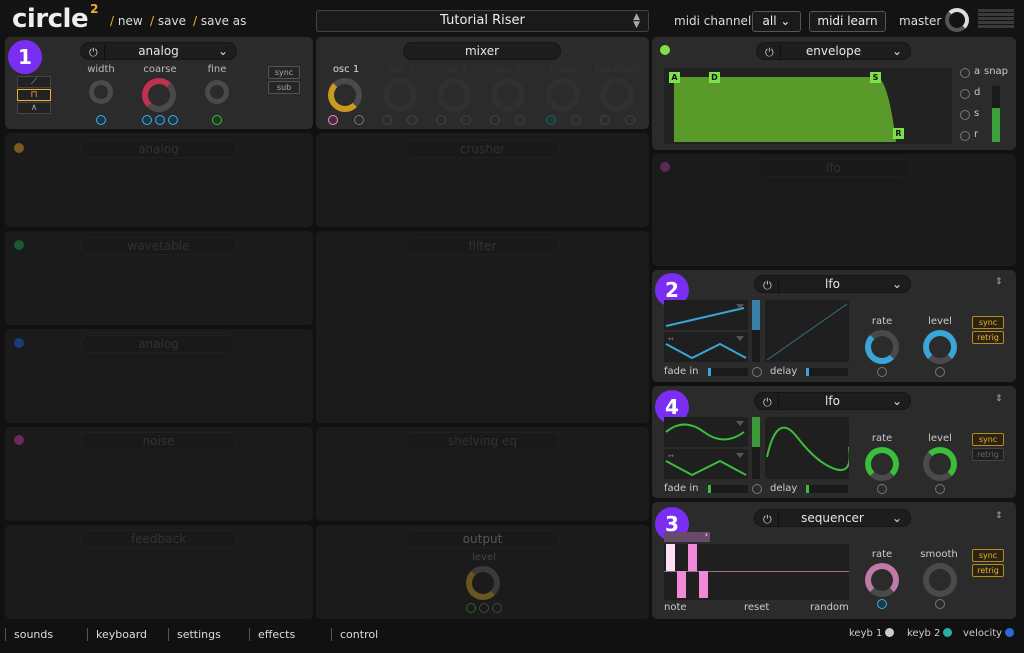 Image resolution: width=1024 pixels, height=653 pixels. What do you see at coordinates (756, 331) in the screenshot?
I see `lfo2-depth-slider` at bounding box center [756, 331].